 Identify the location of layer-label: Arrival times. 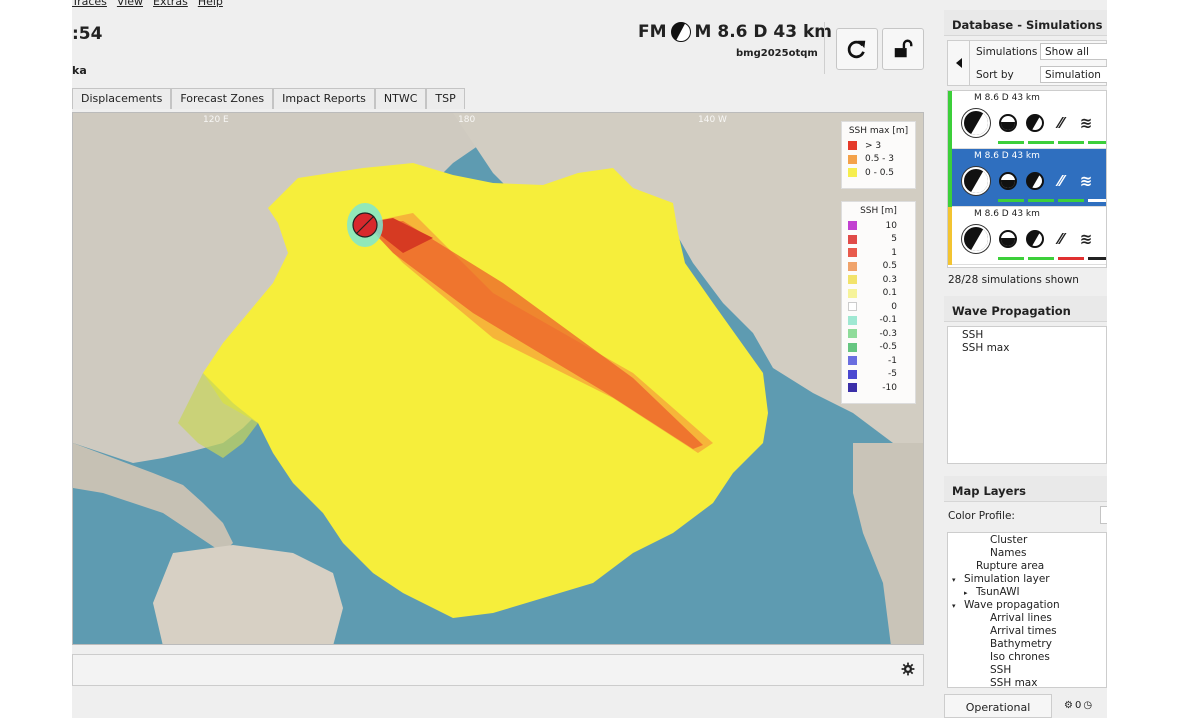
(1023, 631).